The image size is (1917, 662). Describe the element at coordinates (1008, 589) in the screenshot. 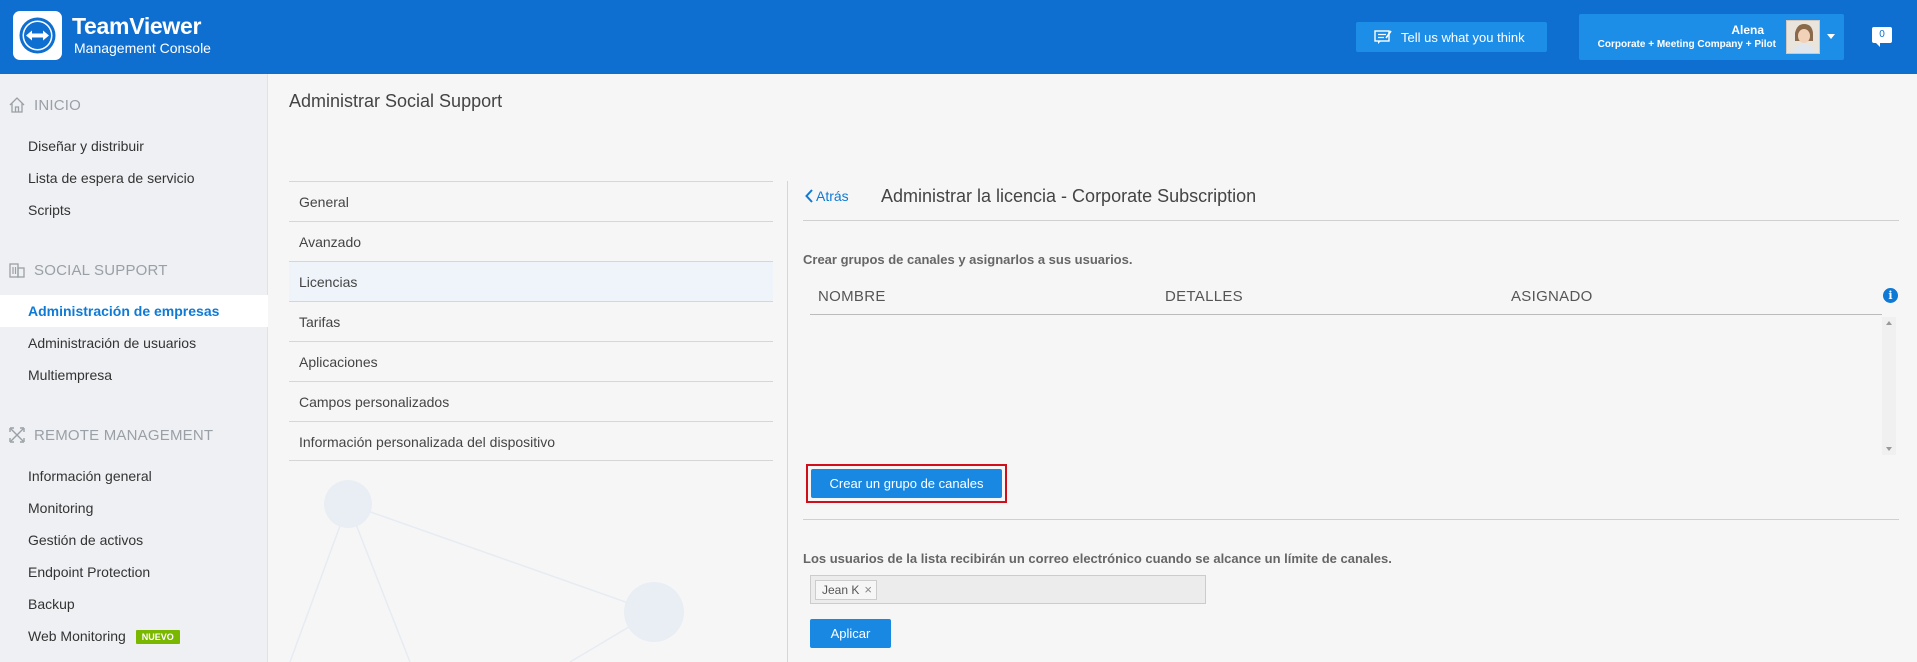

I see `notify-users-input: Jean K ×` at that location.